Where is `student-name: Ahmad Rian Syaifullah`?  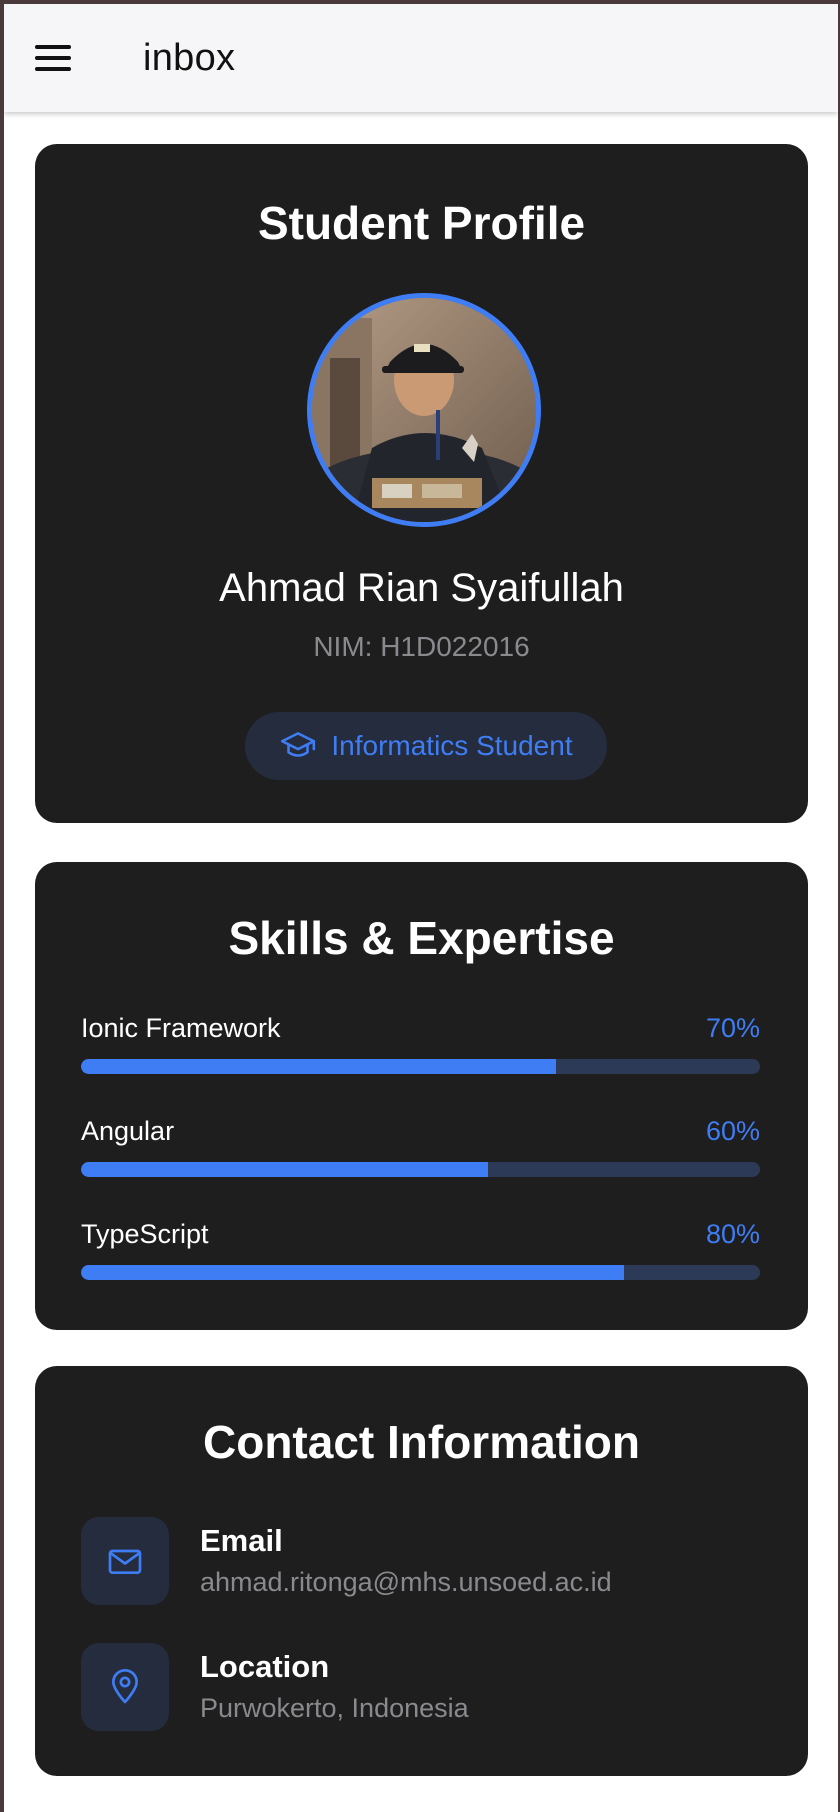
student-name: Ahmad Rian Syaifullah is located at coordinates (421, 588).